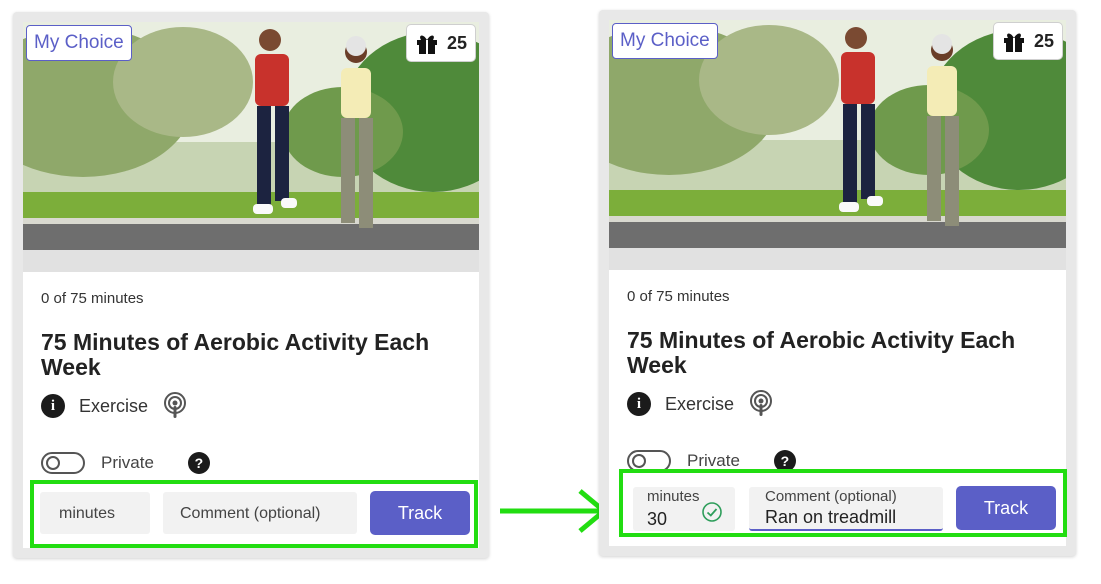 The width and height of the screenshot is (1101, 584). I want to click on minutes-input: minutes, so click(95, 513).